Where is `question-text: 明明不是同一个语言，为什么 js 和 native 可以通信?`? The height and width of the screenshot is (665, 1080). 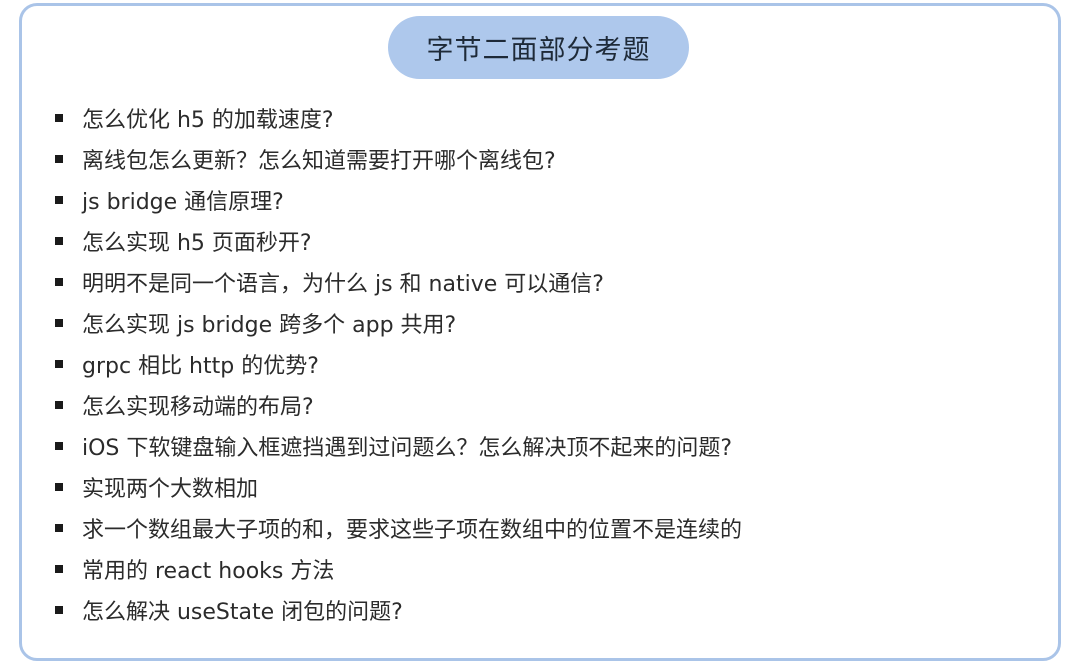 question-text: 明明不是同一个语言，为什么 js 和 native 可以通信? is located at coordinates (343, 284).